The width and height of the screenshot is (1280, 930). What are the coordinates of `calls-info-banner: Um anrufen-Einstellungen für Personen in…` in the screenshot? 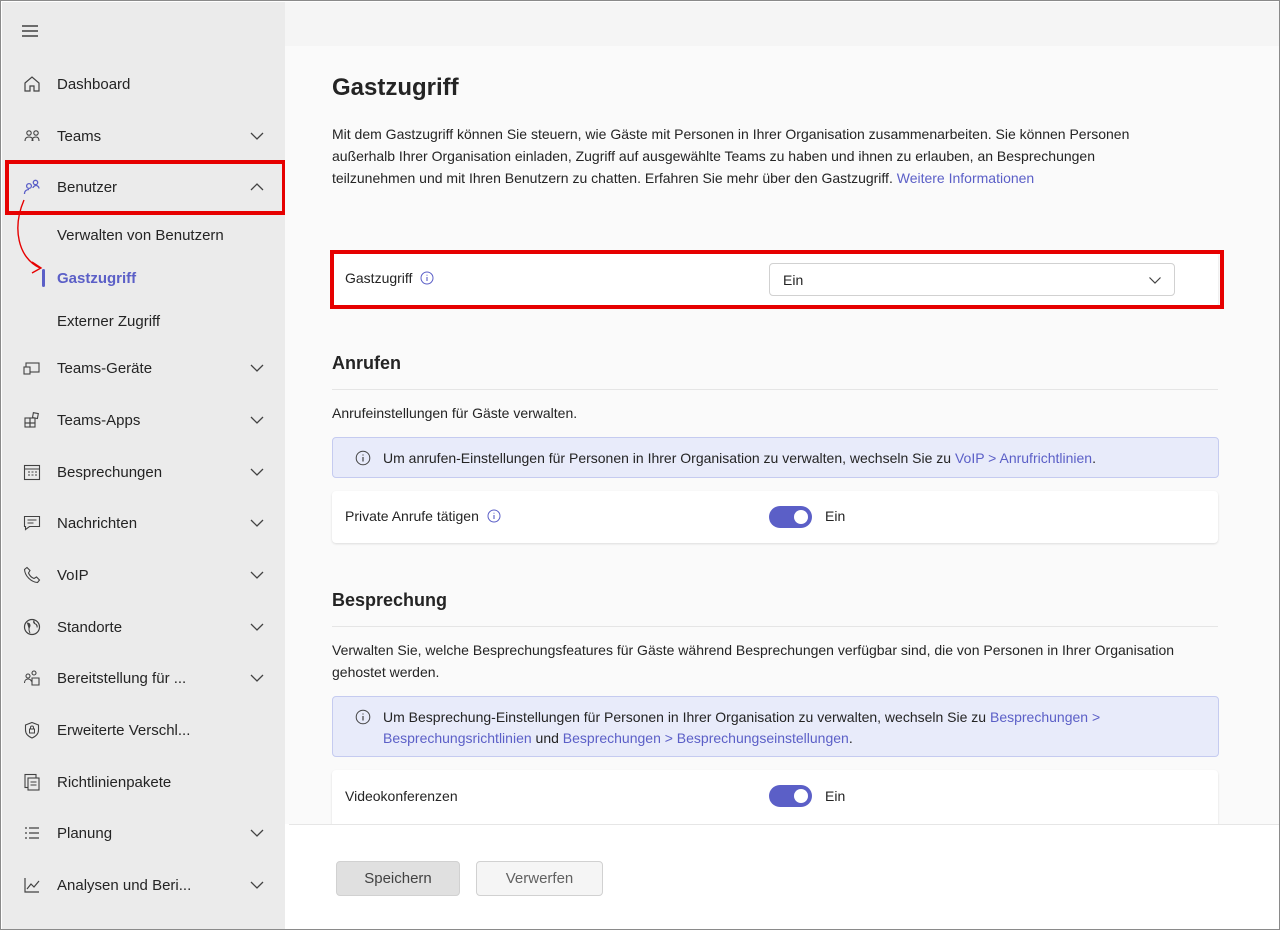 It's located at (775, 457).